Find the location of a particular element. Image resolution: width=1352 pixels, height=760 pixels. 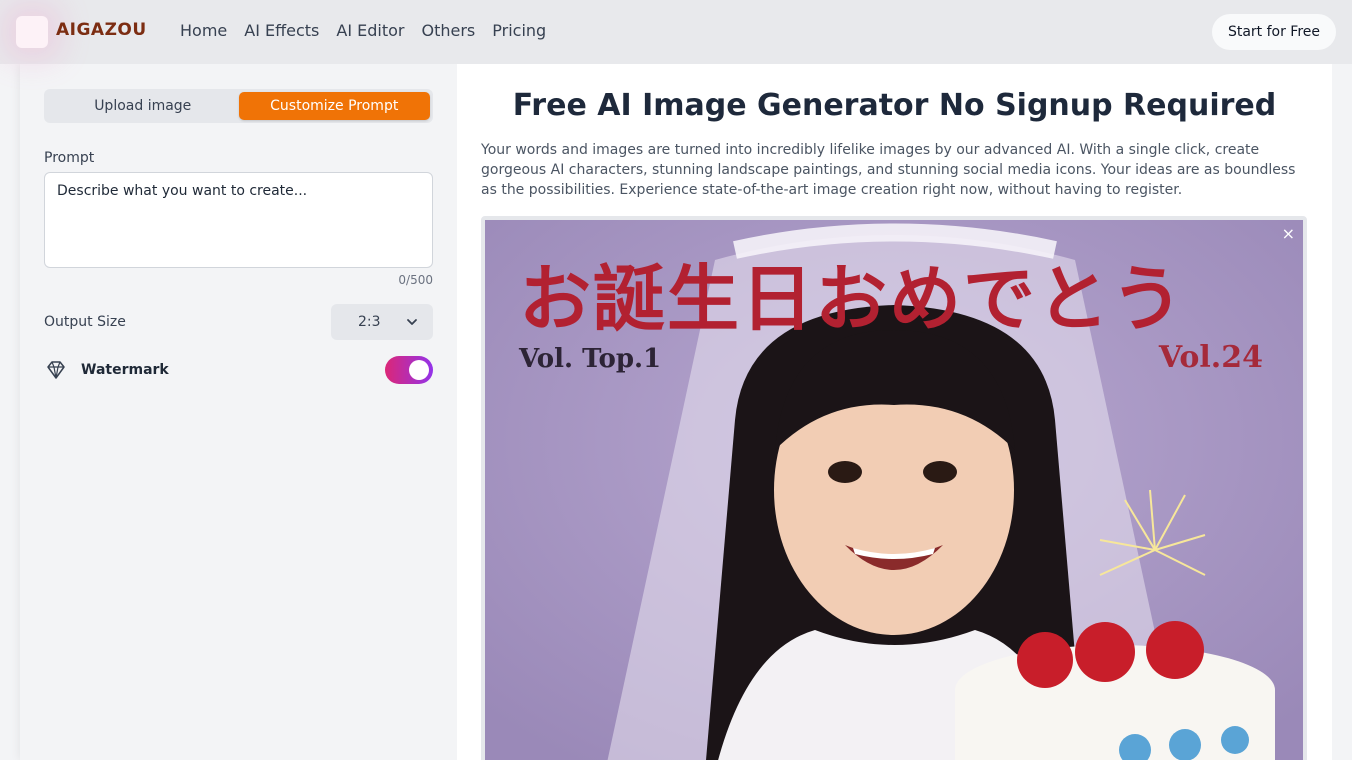

diamond-icon is located at coordinates (56, 370).